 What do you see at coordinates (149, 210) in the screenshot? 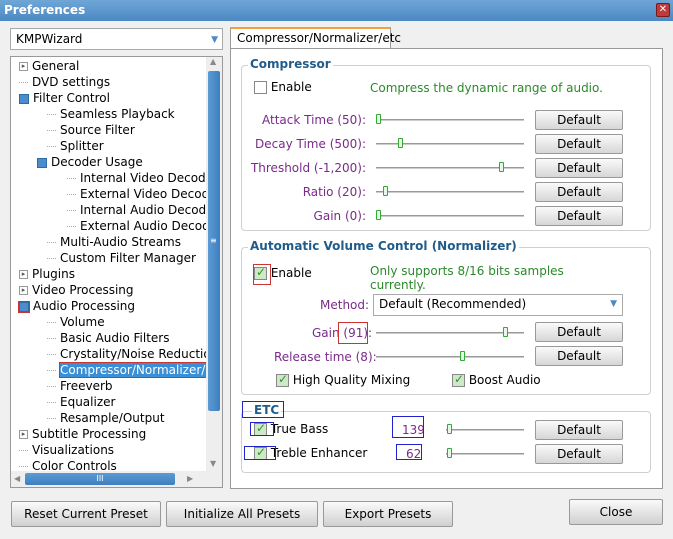
I see `tree-item-label: Internal Audio Decoder` at bounding box center [149, 210].